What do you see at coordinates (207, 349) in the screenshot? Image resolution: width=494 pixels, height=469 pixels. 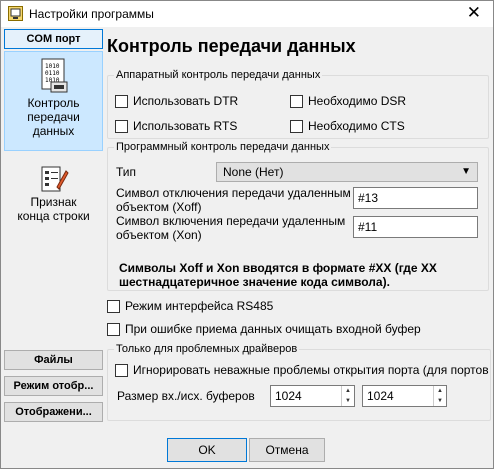 I see `group-legend: Только для проблемных драйверов` at bounding box center [207, 349].